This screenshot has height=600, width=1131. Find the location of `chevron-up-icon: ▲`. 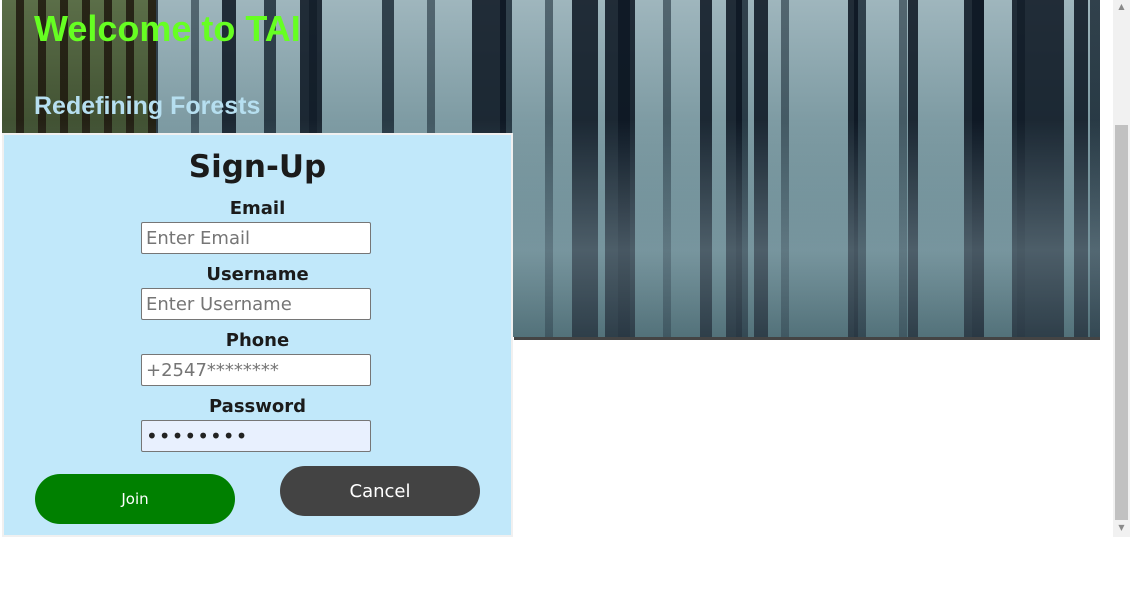

chevron-up-icon: ▲ is located at coordinates (1121, 7).